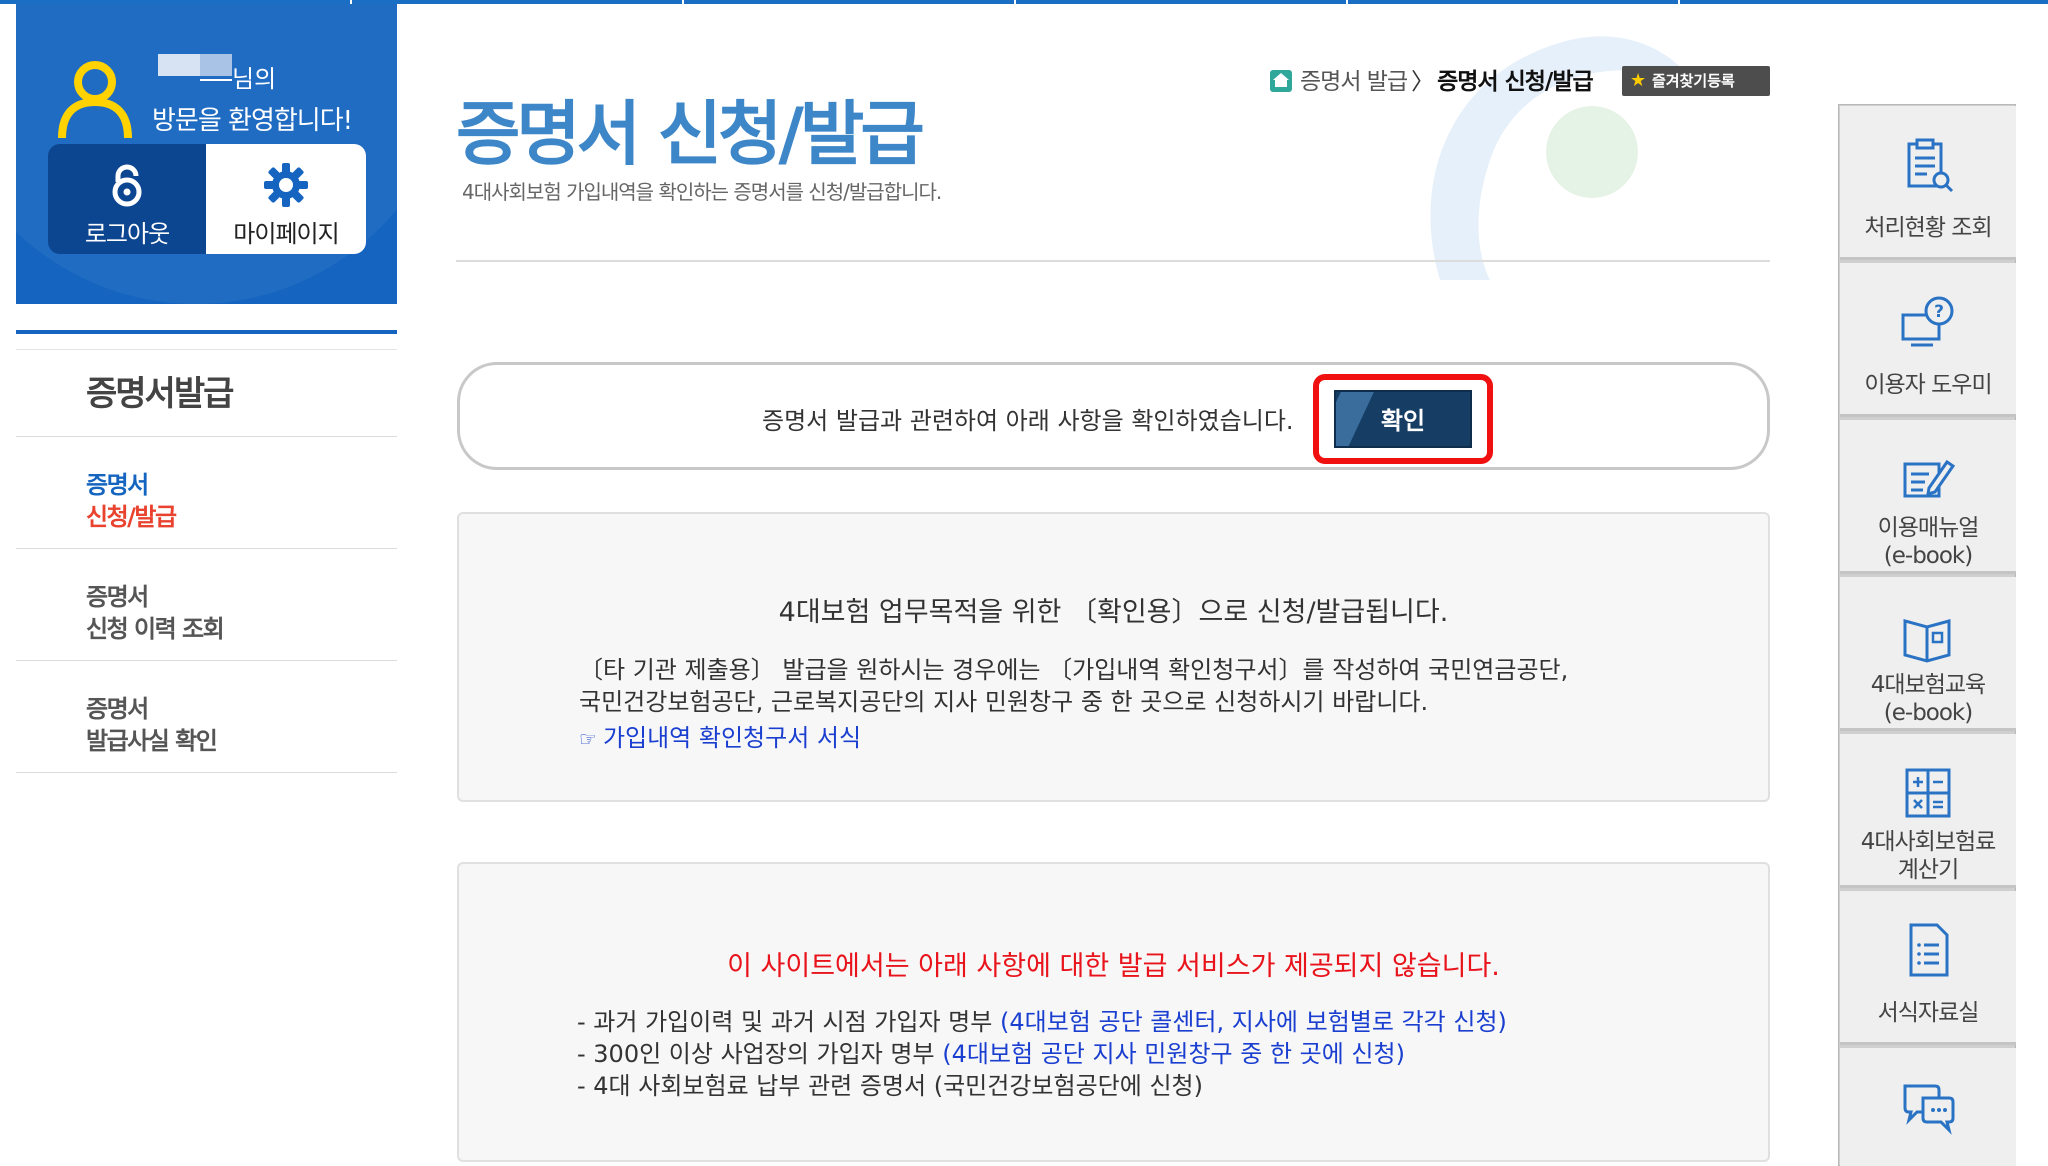 The height and width of the screenshot is (1166, 2048). I want to click on user-name-masked, so click(195, 67).